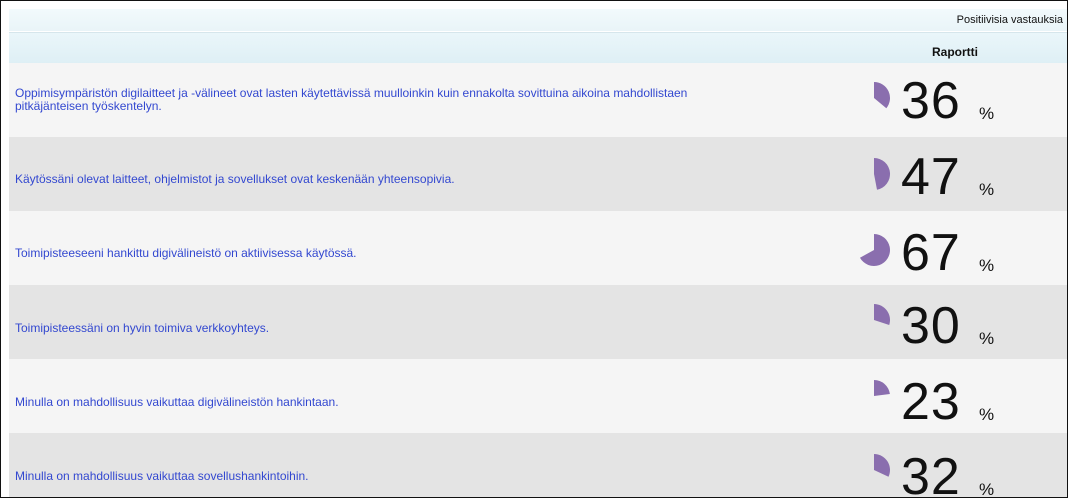 The image size is (1068, 498). Describe the element at coordinates (931, 177) in the screenshot. I see `percentage-value: 47` at that location.